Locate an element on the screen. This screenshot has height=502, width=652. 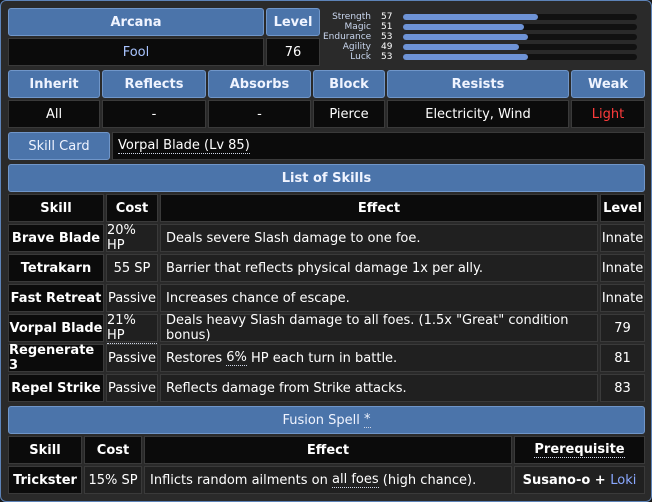
level-header: Level is located at coordinates (293, 22).